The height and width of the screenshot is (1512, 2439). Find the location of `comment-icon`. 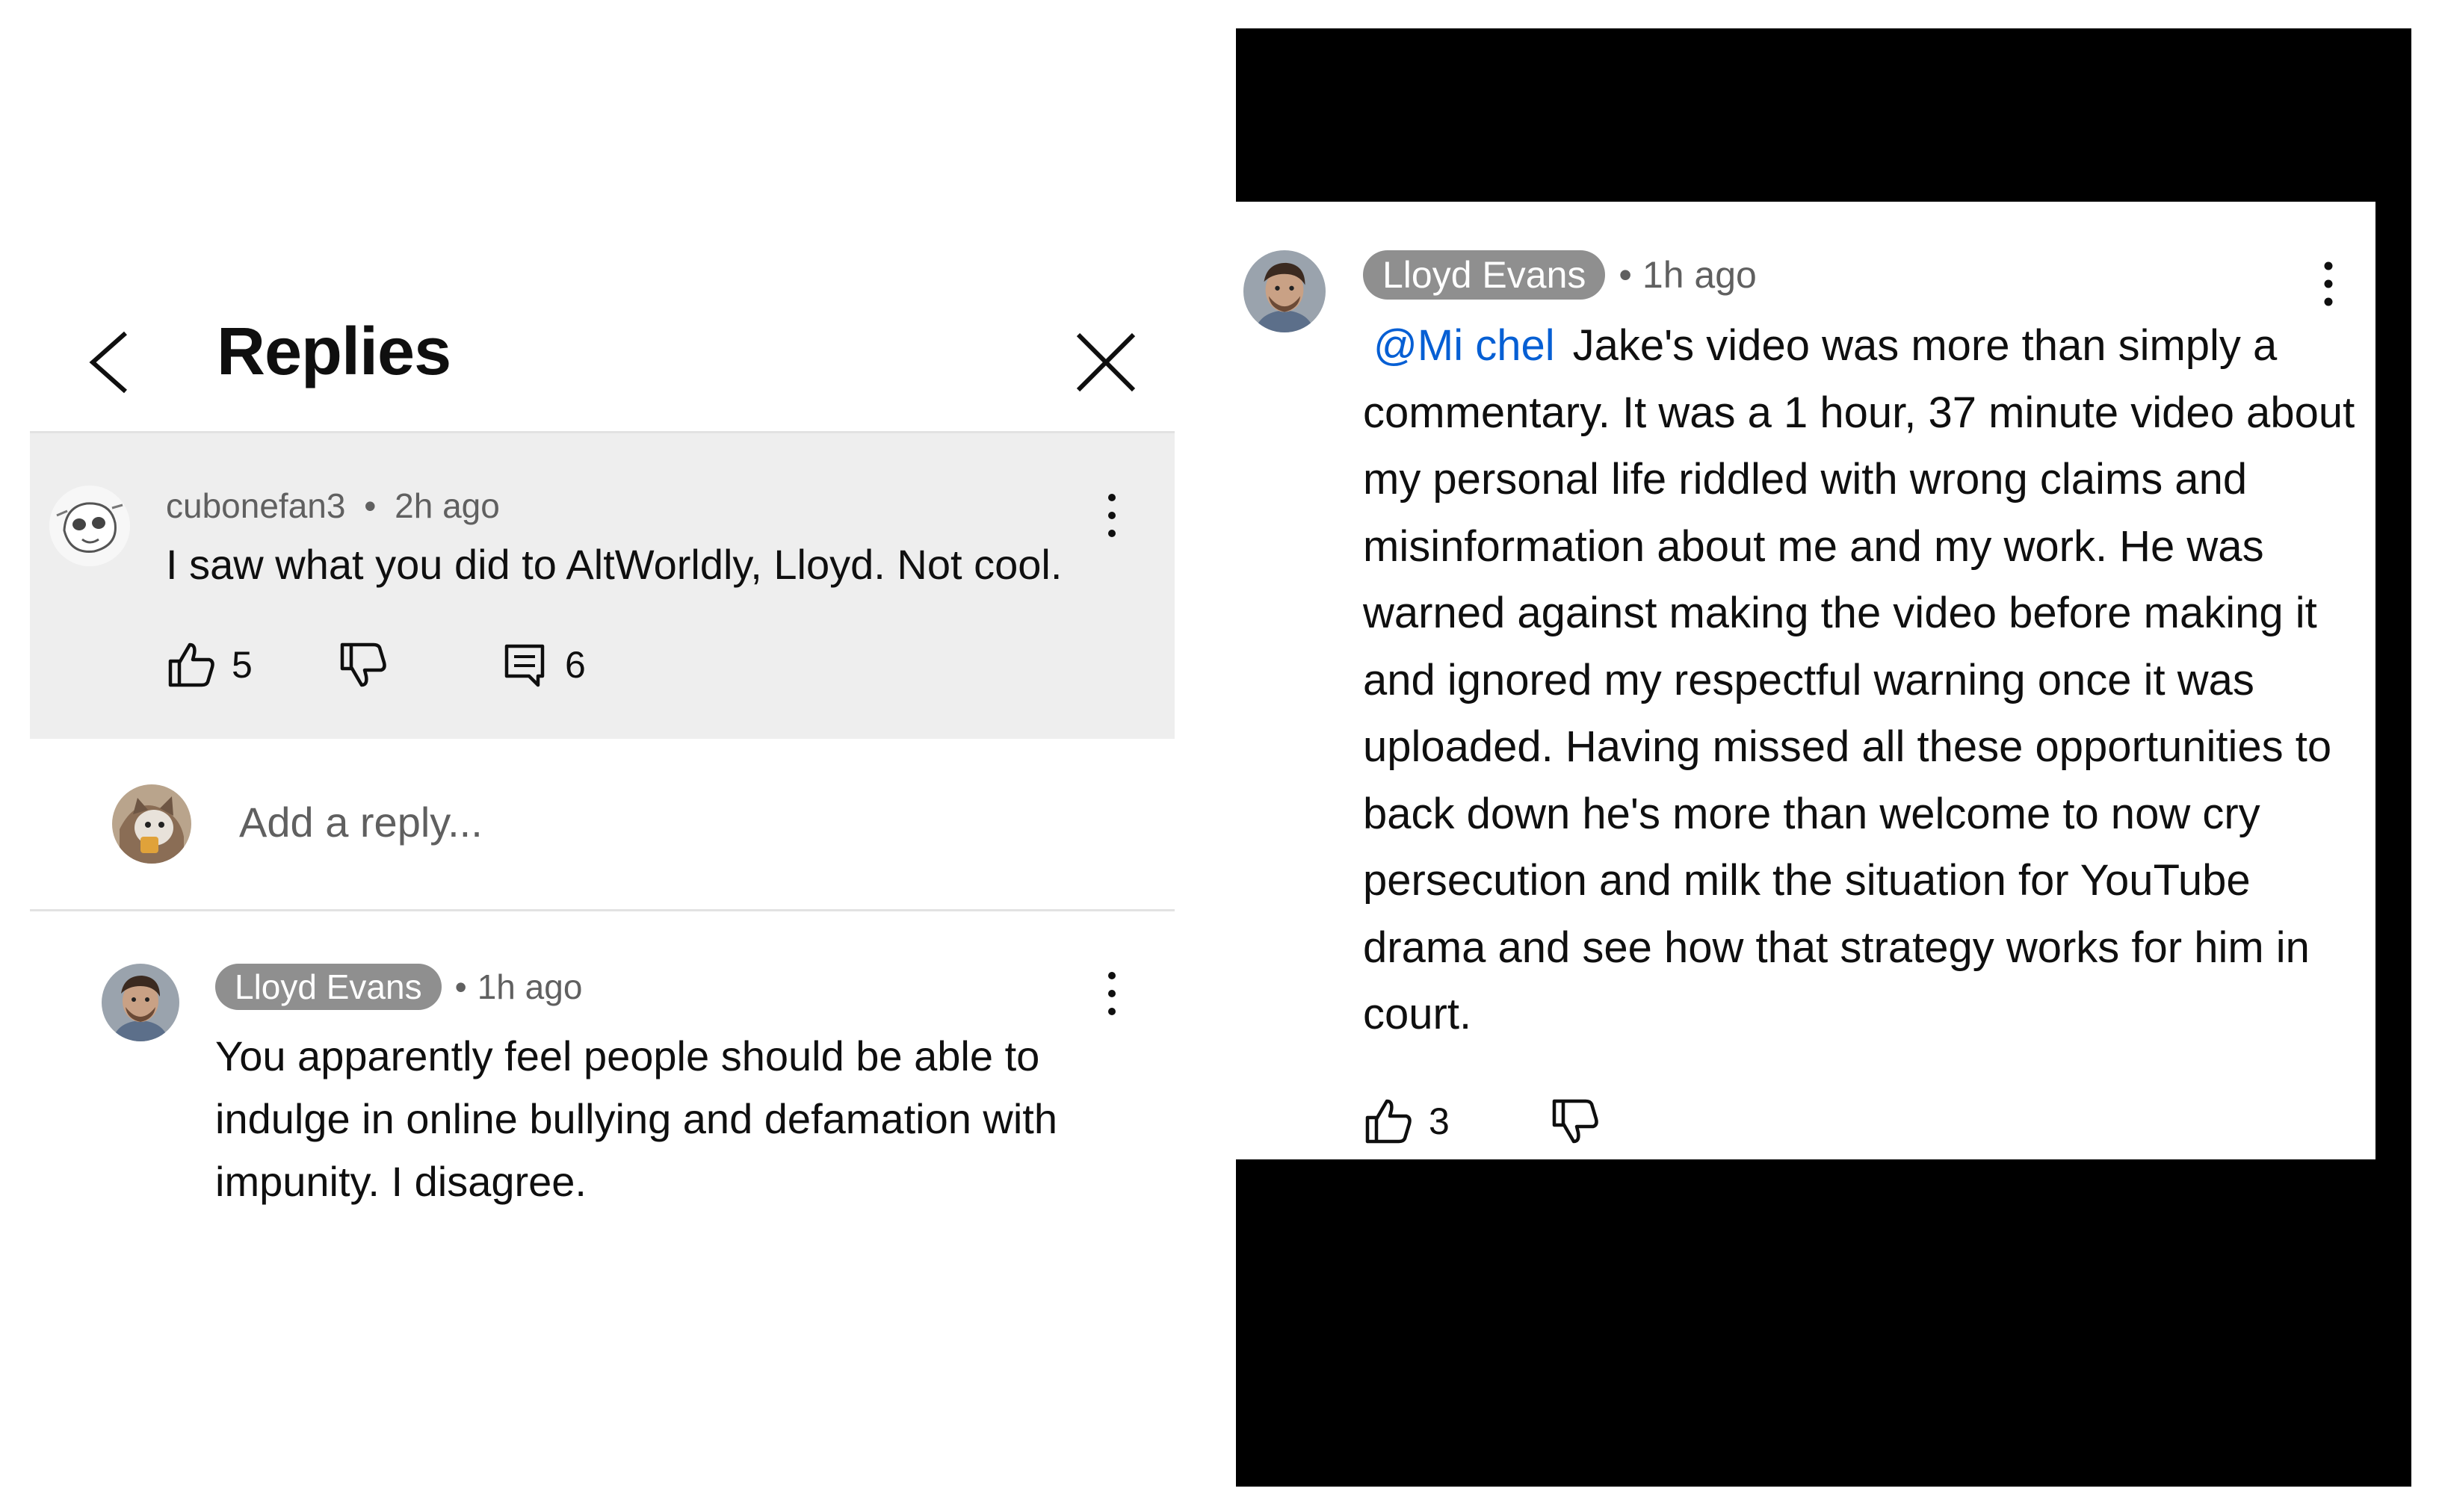

comment-icon is located at coordinates (524, 665).